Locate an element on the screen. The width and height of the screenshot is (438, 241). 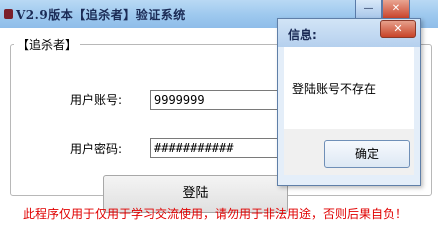
dialog-message: 登陆账号不存在 is located at coordinates (334, 89).